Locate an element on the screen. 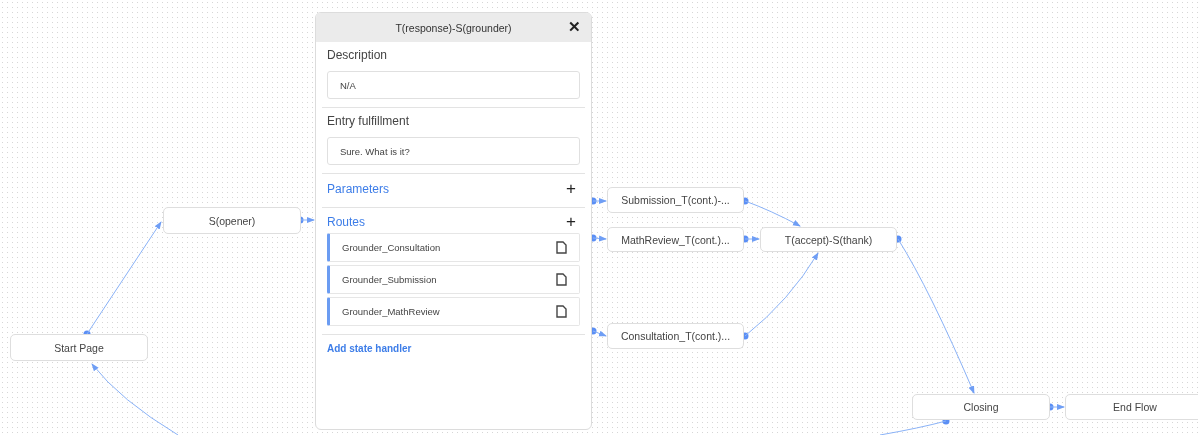 This screenshot has width=1198, height=435. add-state-handler-link: Add state handler is located at coordinates (453, 348).